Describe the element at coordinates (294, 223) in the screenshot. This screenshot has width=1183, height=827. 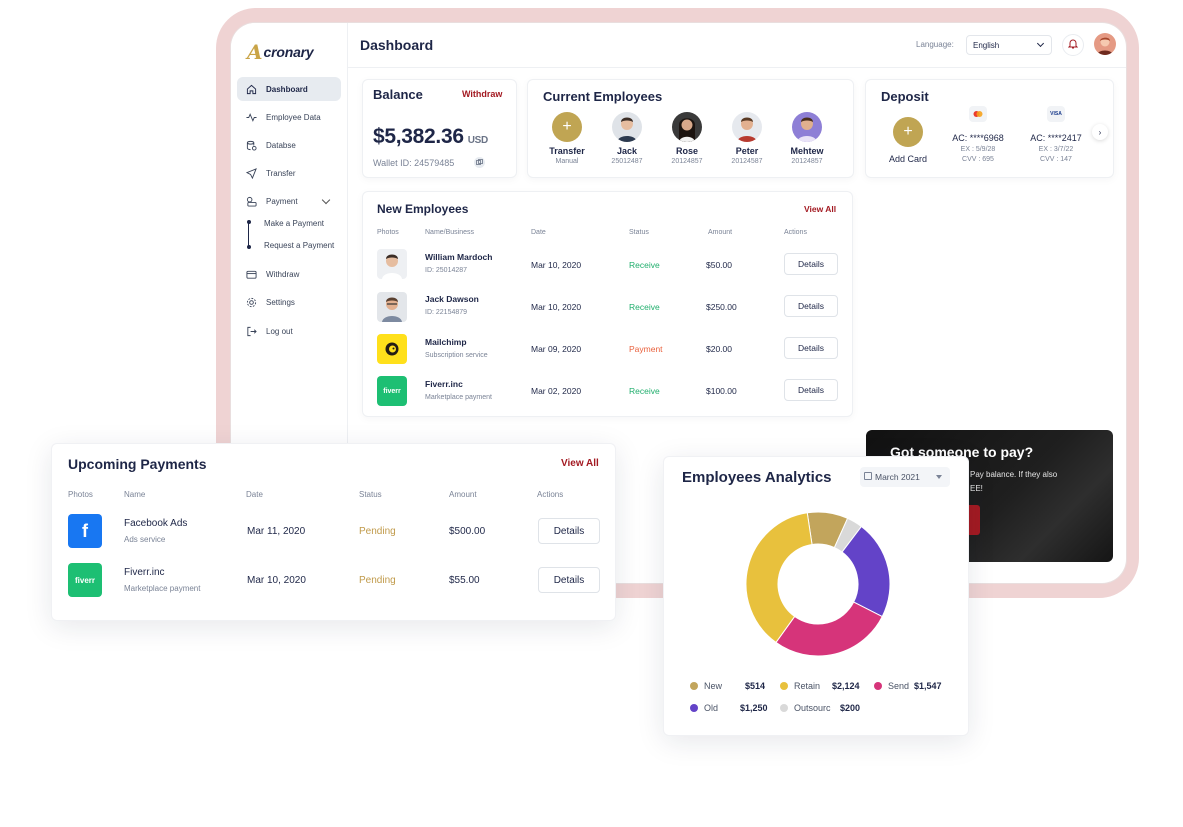
I see `sidebar-subitem-make-payment: Make a Payment` at that location.